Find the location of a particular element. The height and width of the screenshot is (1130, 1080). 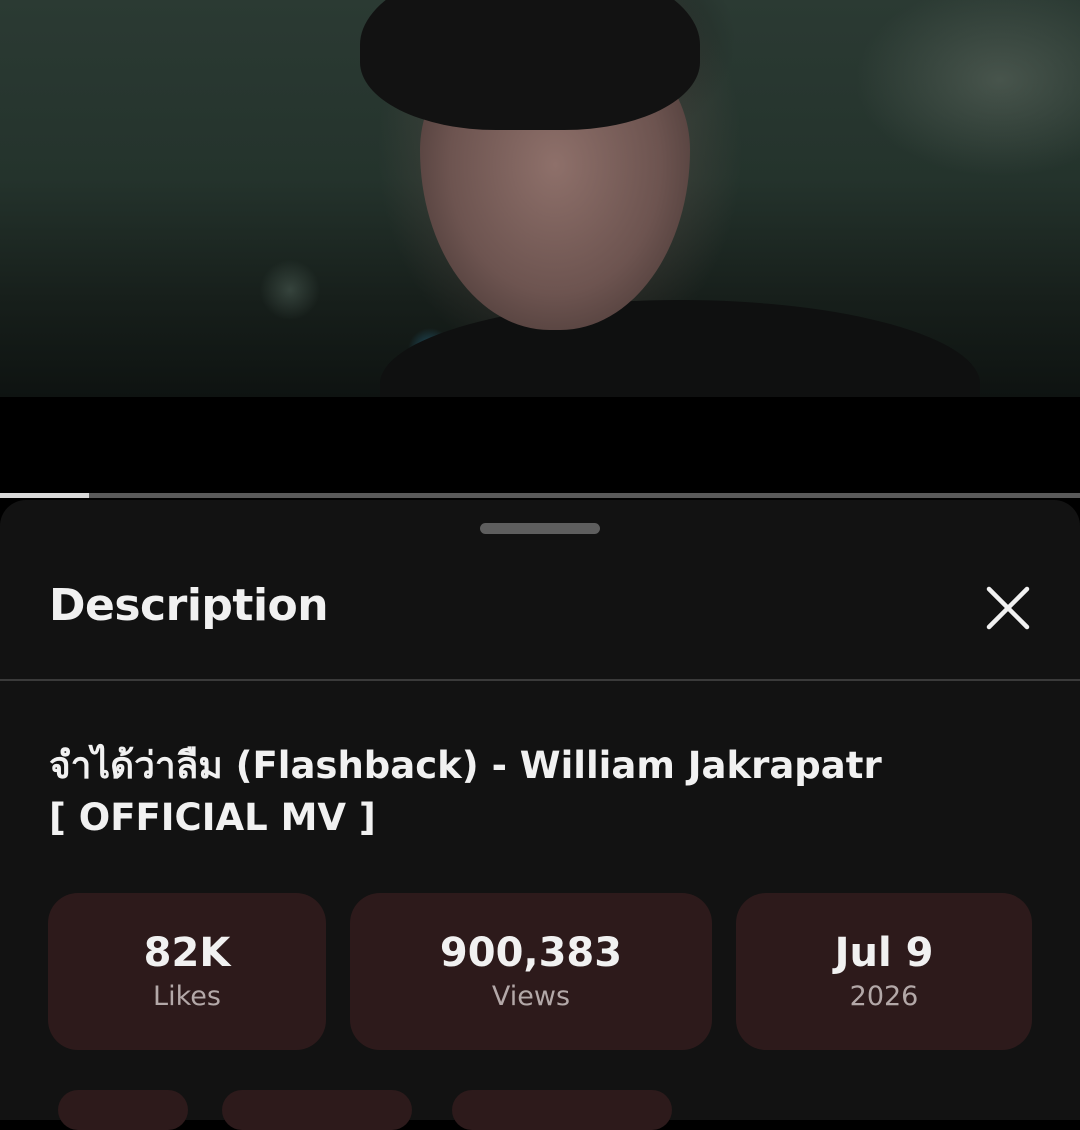

video-progress-bar is located at coordinates (540, 495).